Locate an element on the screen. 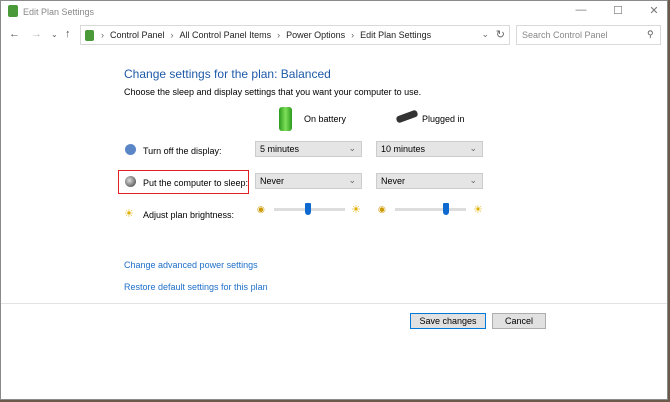 This screenshot has height=402, width=670. brightness-battery-slider is located at coordinates (309, 209).